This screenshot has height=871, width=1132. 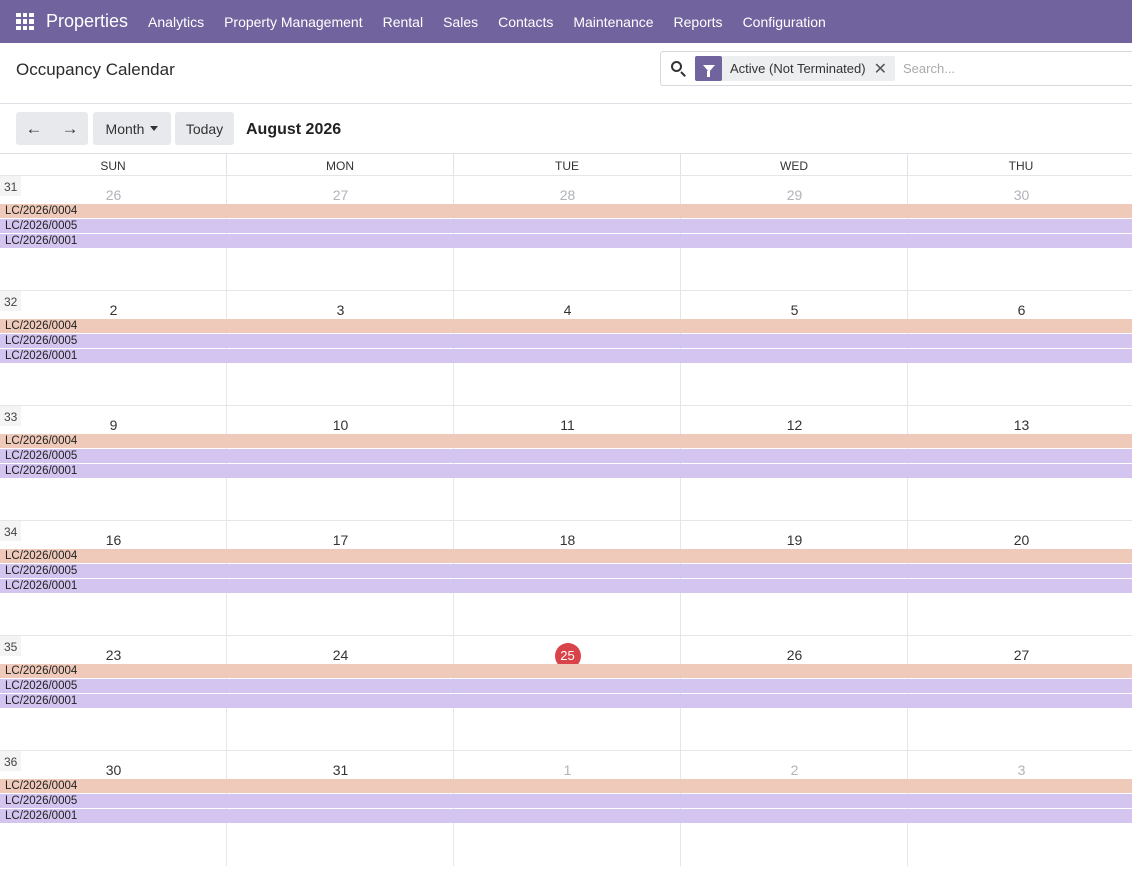 I want to click on week-number: 32, so click(x=10, y=301).